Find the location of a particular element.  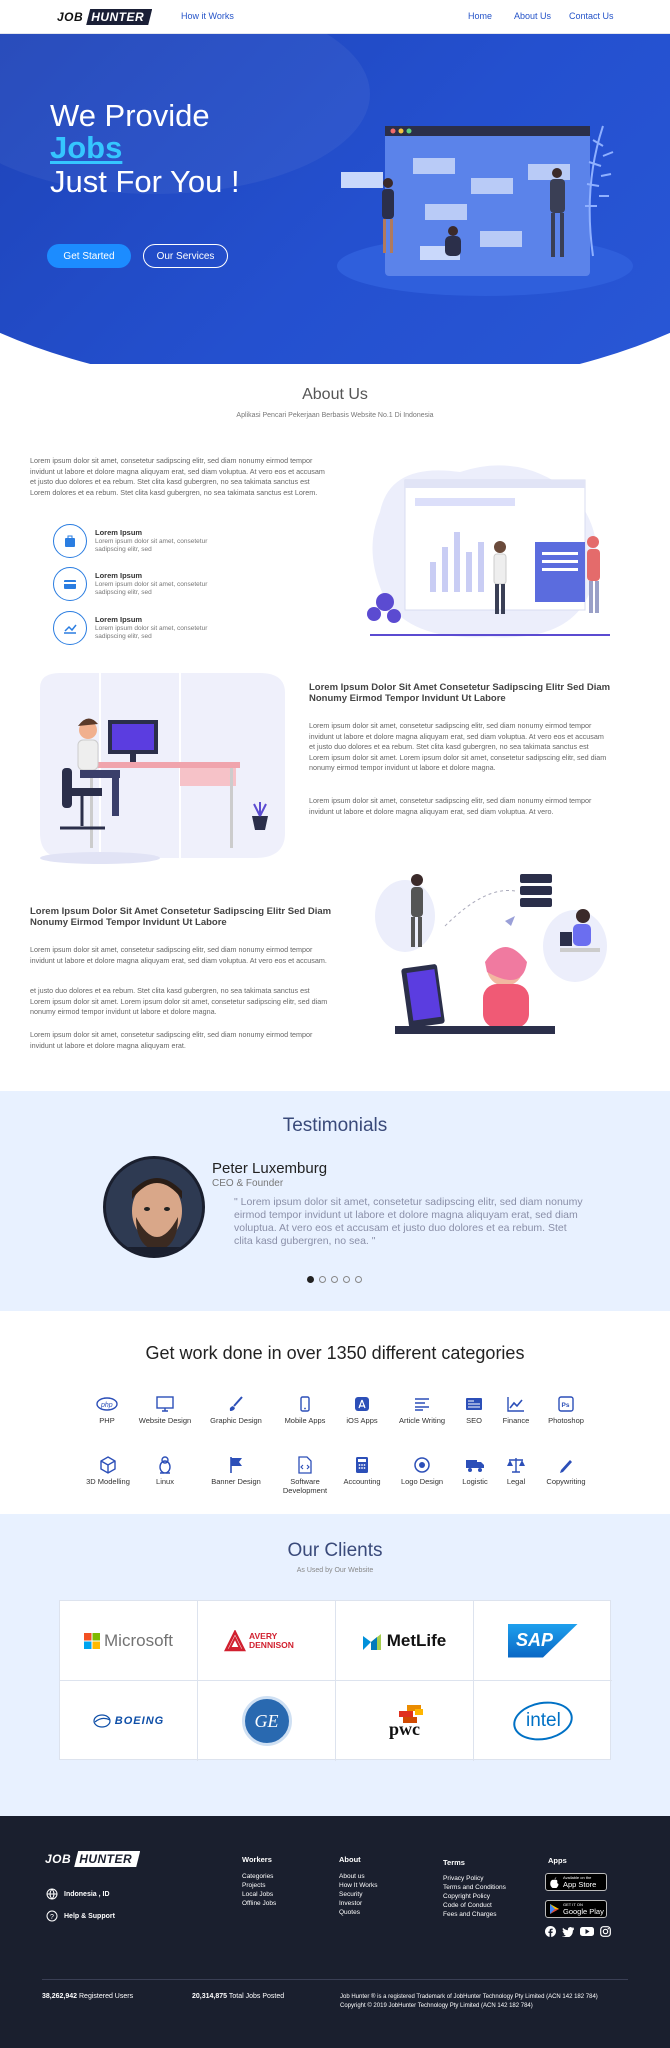

svg-text: php is located at coordinates (106, 1405).